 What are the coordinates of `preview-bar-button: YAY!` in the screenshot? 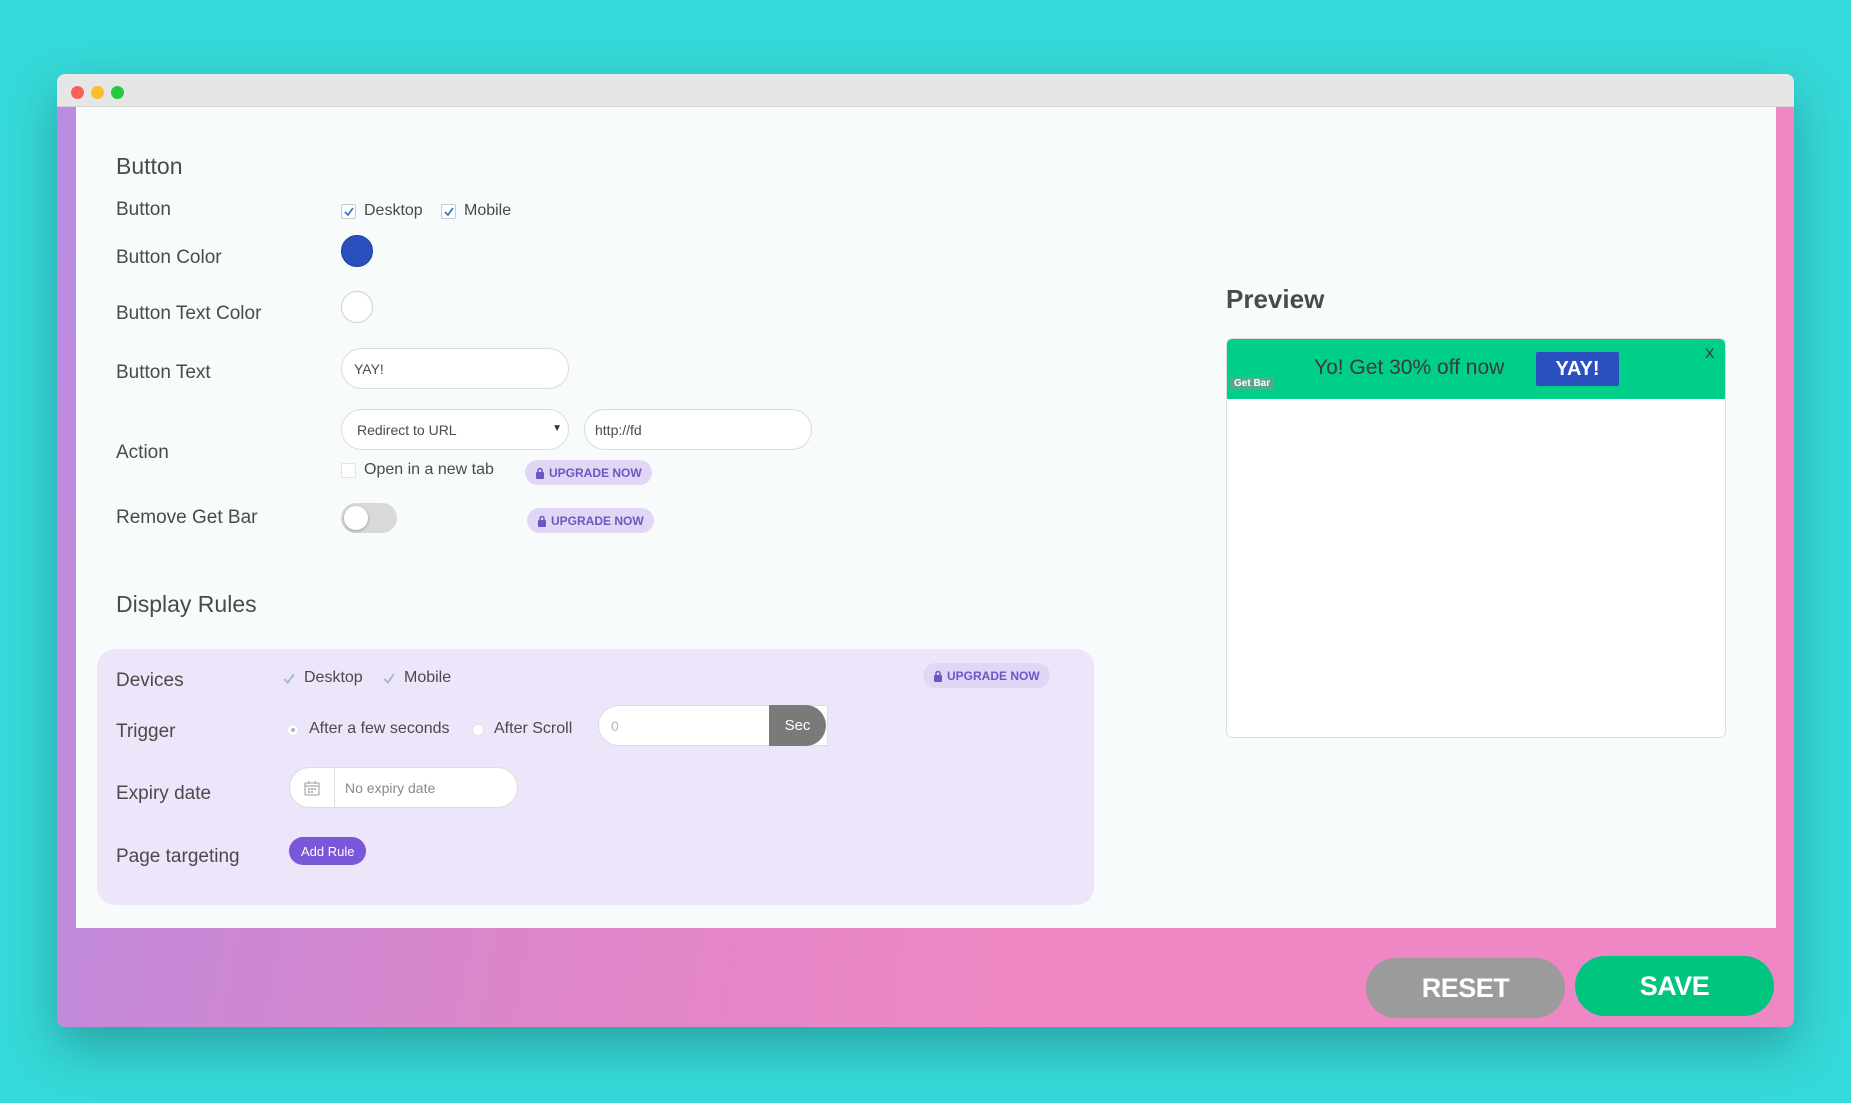 It's located at (1577, 369).